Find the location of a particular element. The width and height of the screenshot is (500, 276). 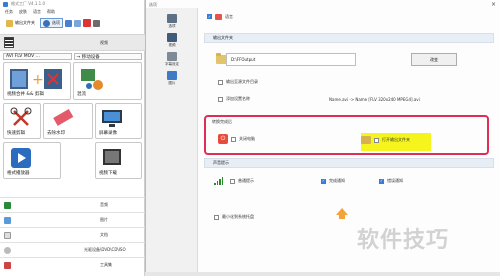

sidebar-item-subtitle-label: 字幕设定 is located at coordinates (172, 64).